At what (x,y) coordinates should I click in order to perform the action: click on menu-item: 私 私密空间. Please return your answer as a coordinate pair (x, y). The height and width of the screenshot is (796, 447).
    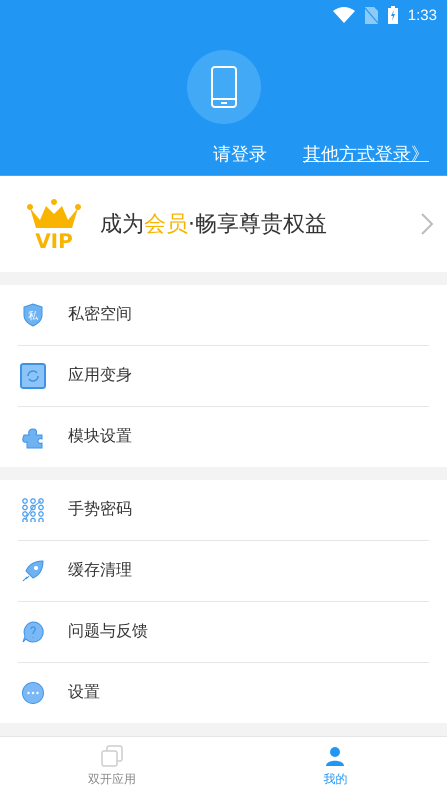
    Looking at the image, I should click on (223, 314).